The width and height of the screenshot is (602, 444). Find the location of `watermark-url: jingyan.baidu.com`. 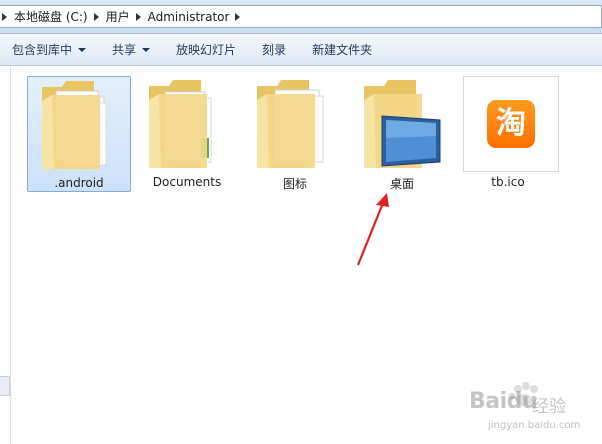

watermark-url: jingyan.baidu.com is located at coordinates (534, 425).